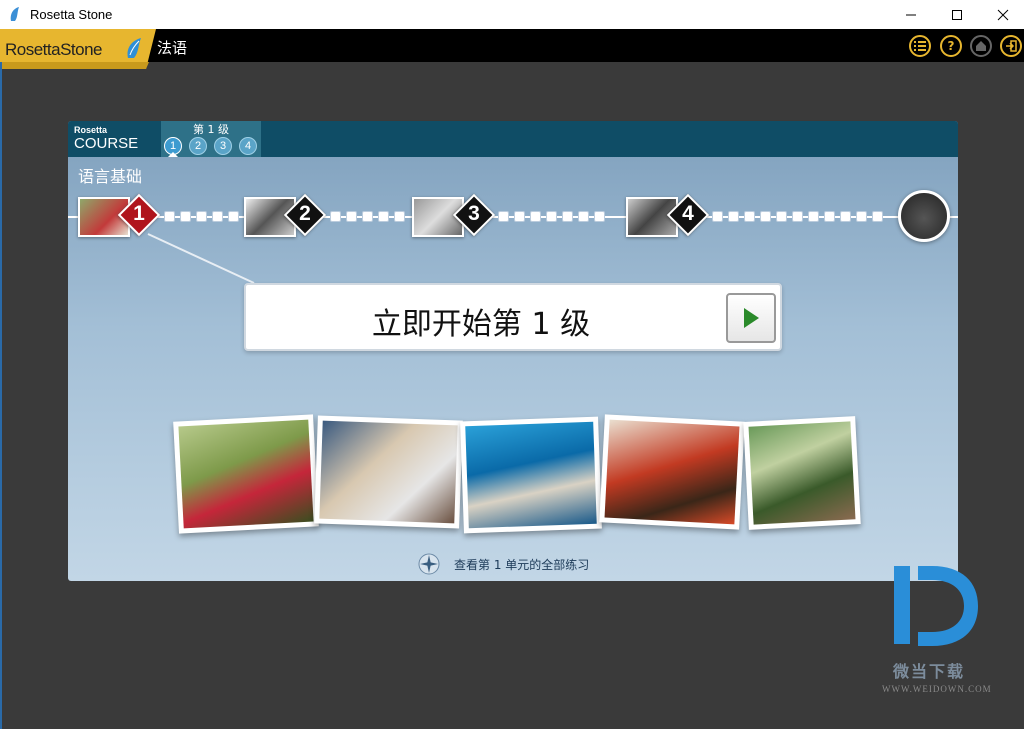 The height and width of the screenshot is (729, 1024). What do you see at coordinates (173, 154) in the screenshot?
I see `active-level-pointer` at bounding box center [173, 154].